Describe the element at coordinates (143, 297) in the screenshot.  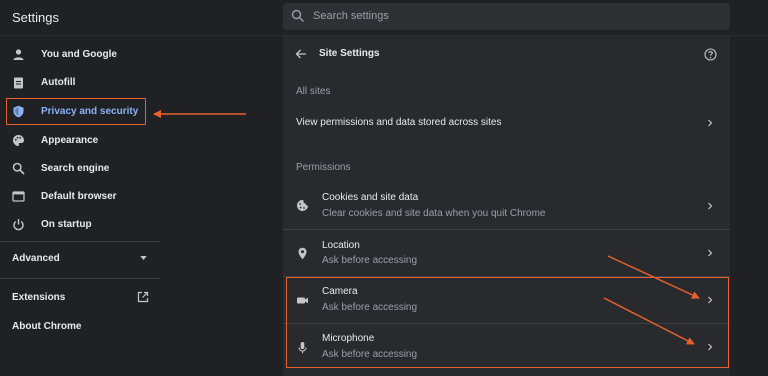
I see `external-link-icon` at that location.